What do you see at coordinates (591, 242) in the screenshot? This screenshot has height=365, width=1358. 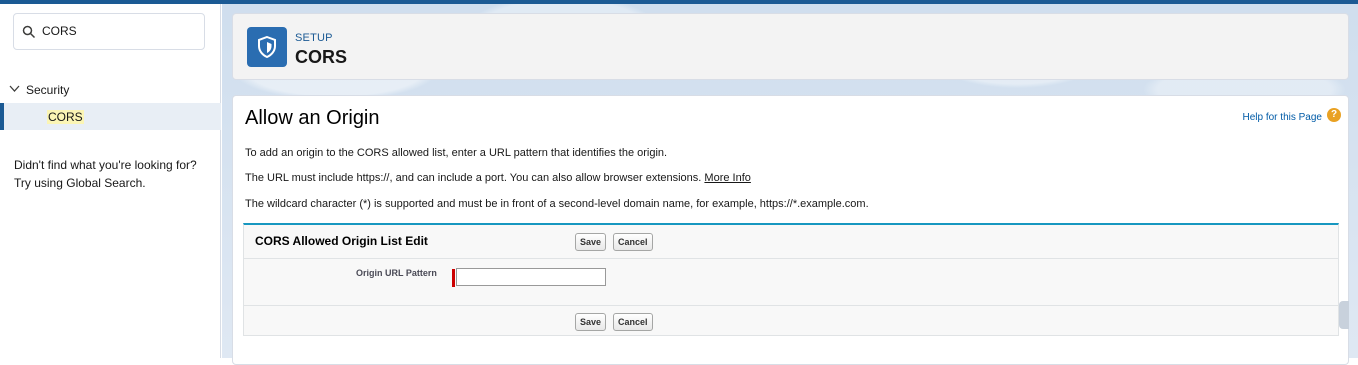 I see `save-button: Save` at bounding box center [591, 242].